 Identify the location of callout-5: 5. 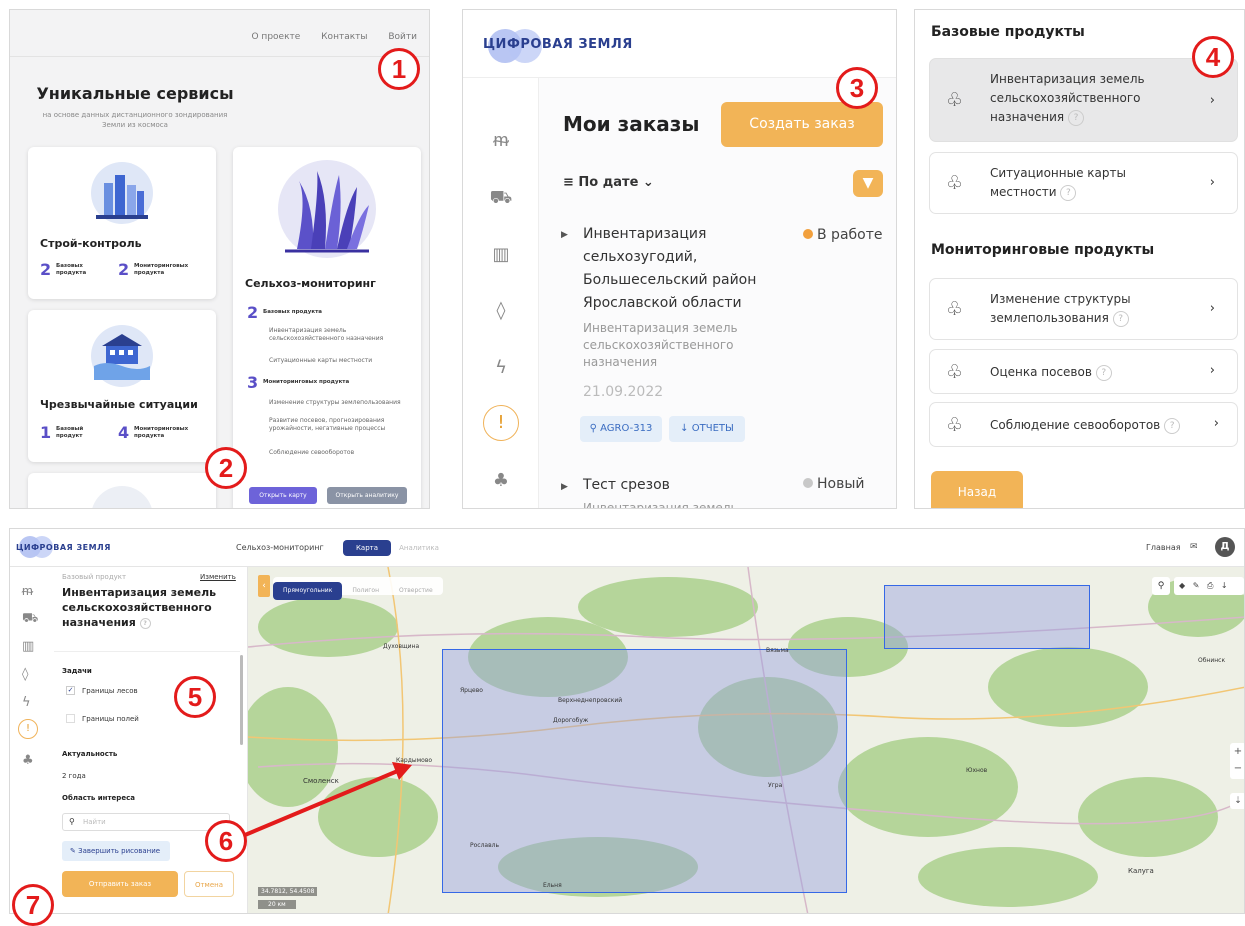
(195, 697).